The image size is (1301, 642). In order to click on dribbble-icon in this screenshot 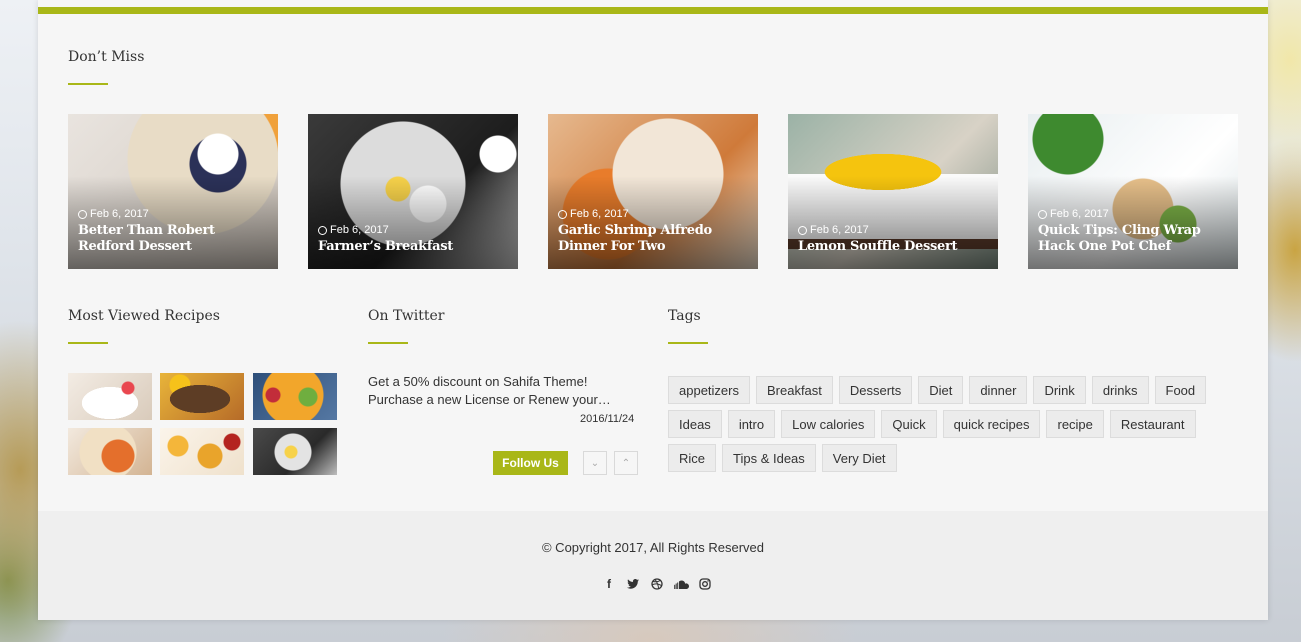, I will do `click(657, 584)`.